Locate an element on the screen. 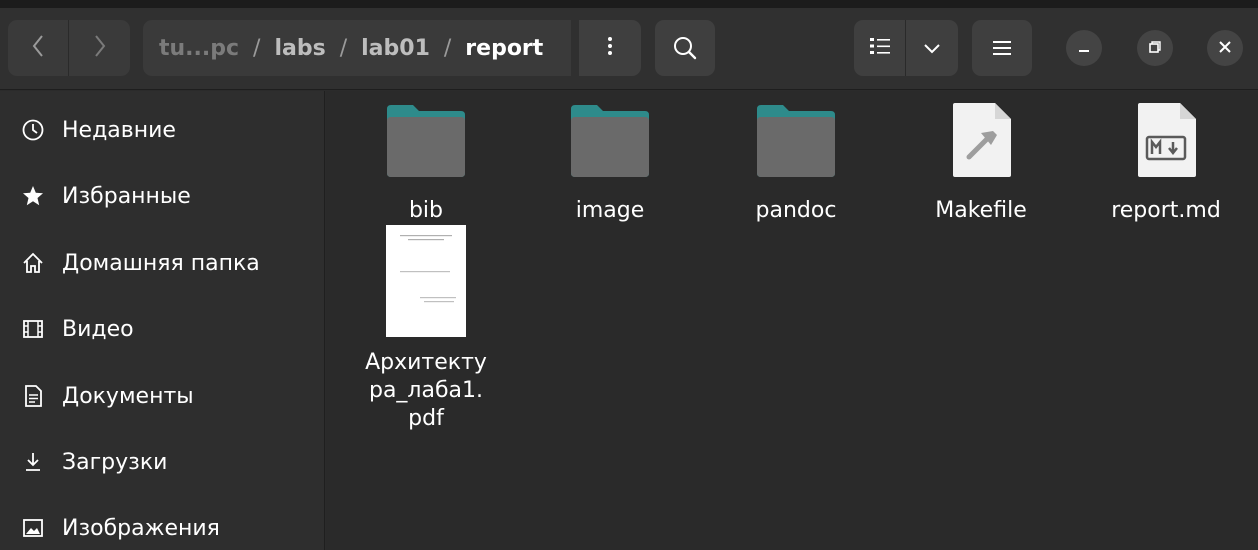  file-name-line: ра_лаба1. is located at coordinates (426, 390).